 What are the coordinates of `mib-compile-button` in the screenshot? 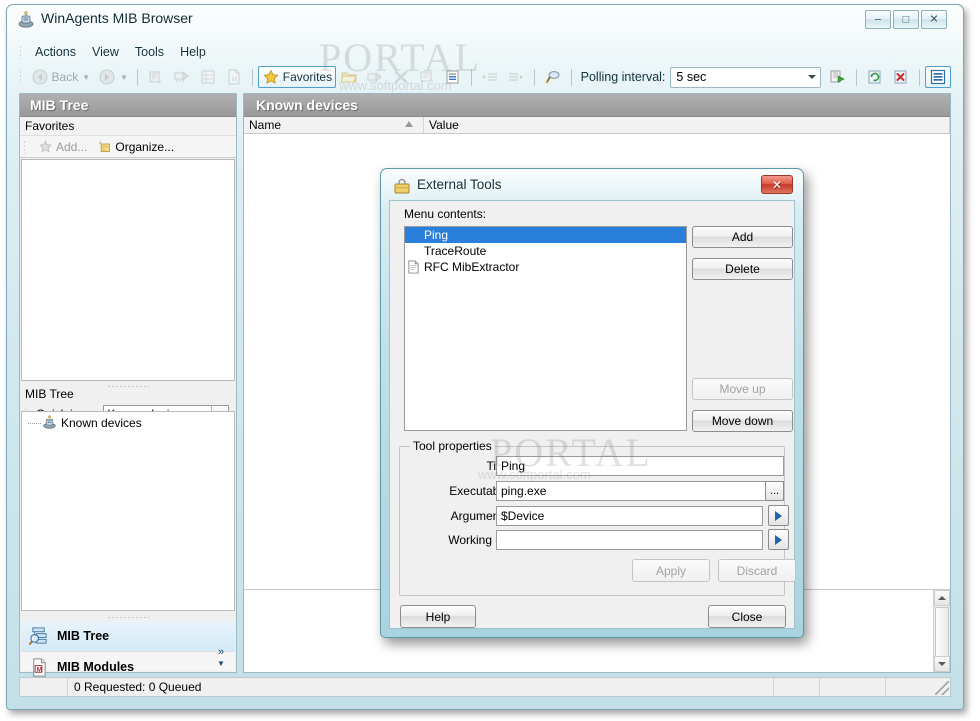 It's located at (375, 77).